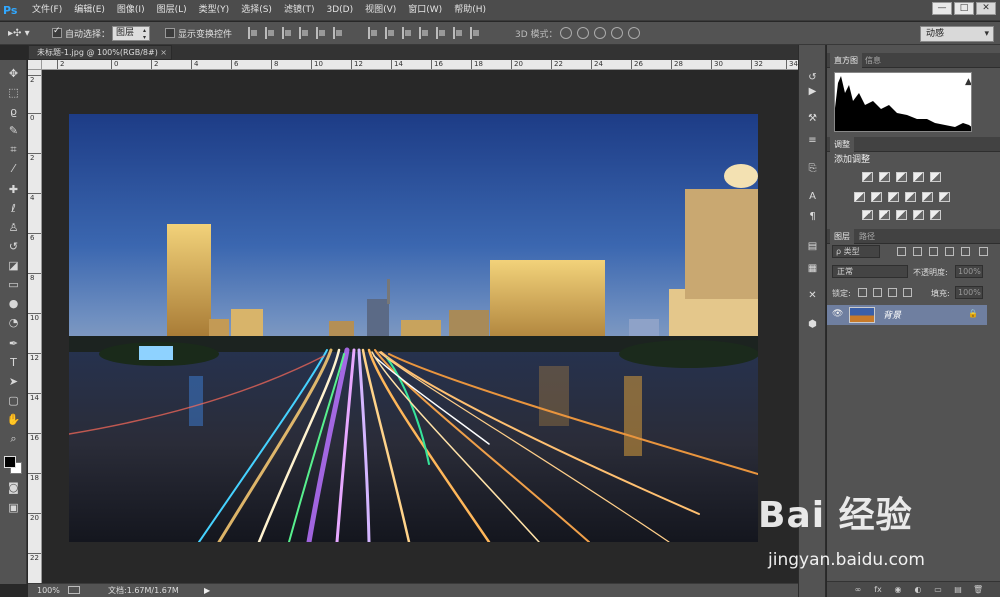 The height and width of the screenshot is (597, 1000). Describe the element at coordinates (13, 363) in the screenshot. I see `type-icon: T` at that location.